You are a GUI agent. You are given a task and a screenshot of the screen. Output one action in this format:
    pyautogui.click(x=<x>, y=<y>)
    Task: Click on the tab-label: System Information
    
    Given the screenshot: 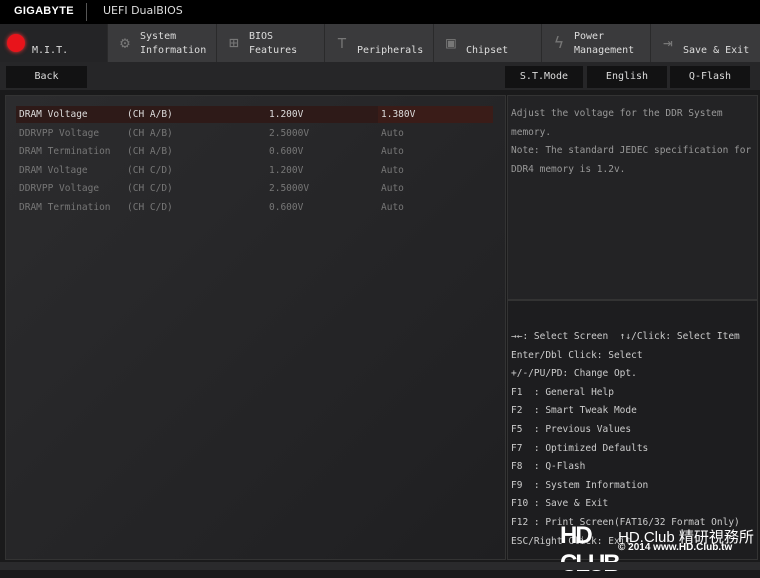 What is the action you would take?
    pyautogui.click(x=173, y=43)
    